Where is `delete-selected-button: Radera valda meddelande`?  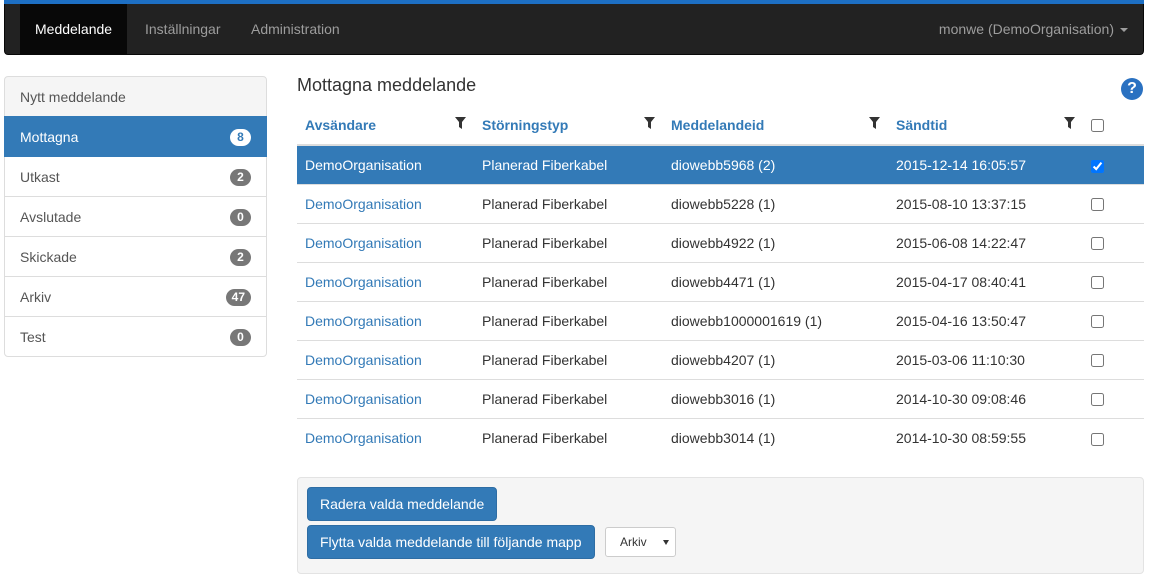
delete-selected-button: Radera valda meddelande is located at coordinates (402, 504).